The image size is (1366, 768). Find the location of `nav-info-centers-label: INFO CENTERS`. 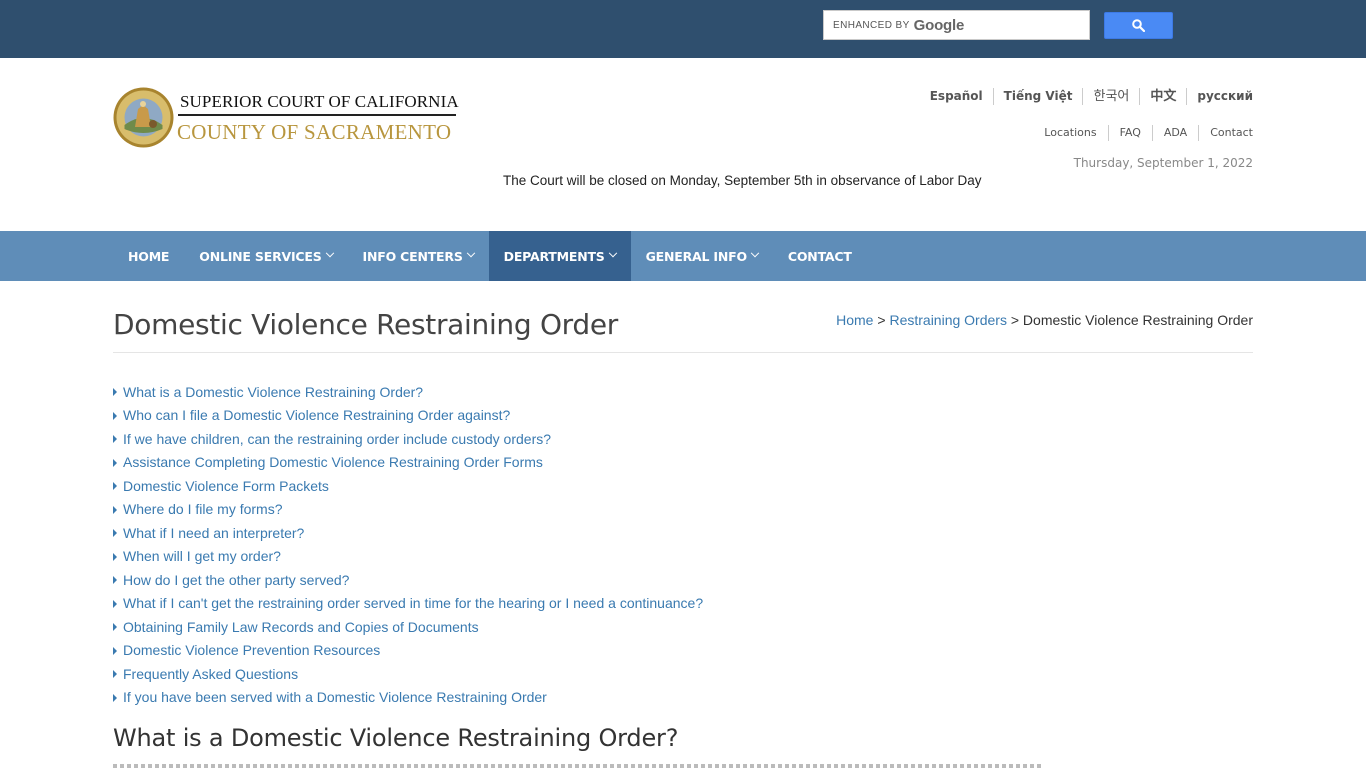

nav-info-centers-label: INFO CENTERS is located at coordinates (412, 256).